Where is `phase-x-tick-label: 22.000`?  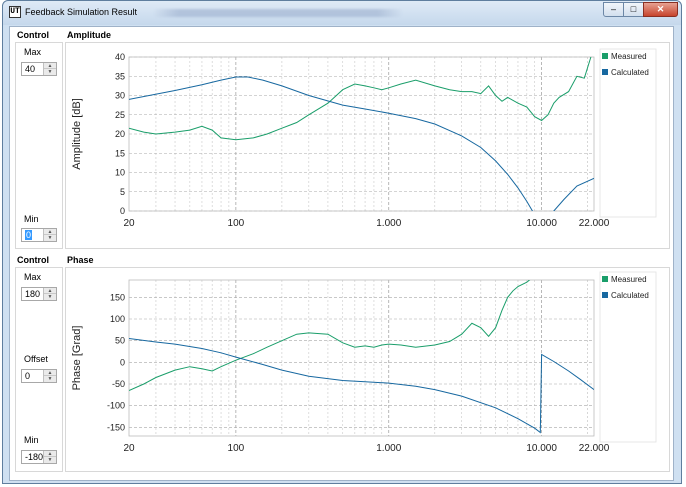
phase-x-tick-label: 22.000 is located at coordinates (594, 448).